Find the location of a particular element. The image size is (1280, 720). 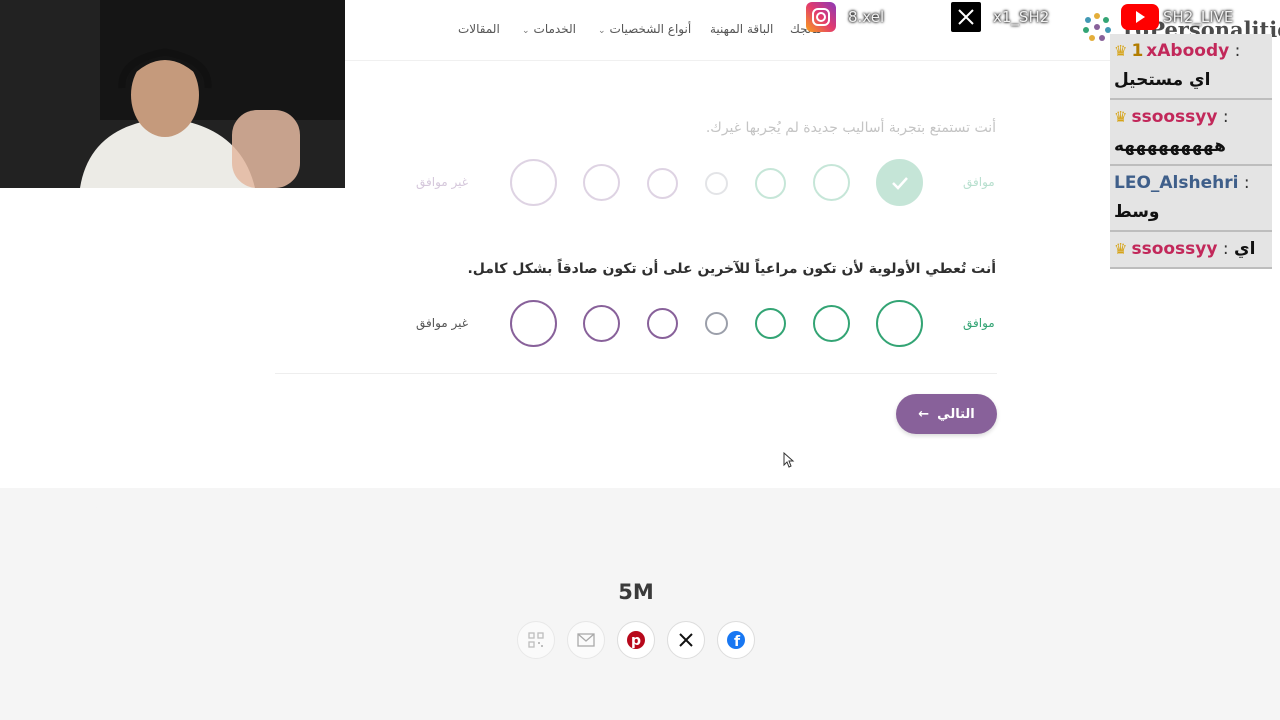

nav-services: الخدمات⌄ is located at coordinates (549, 29).